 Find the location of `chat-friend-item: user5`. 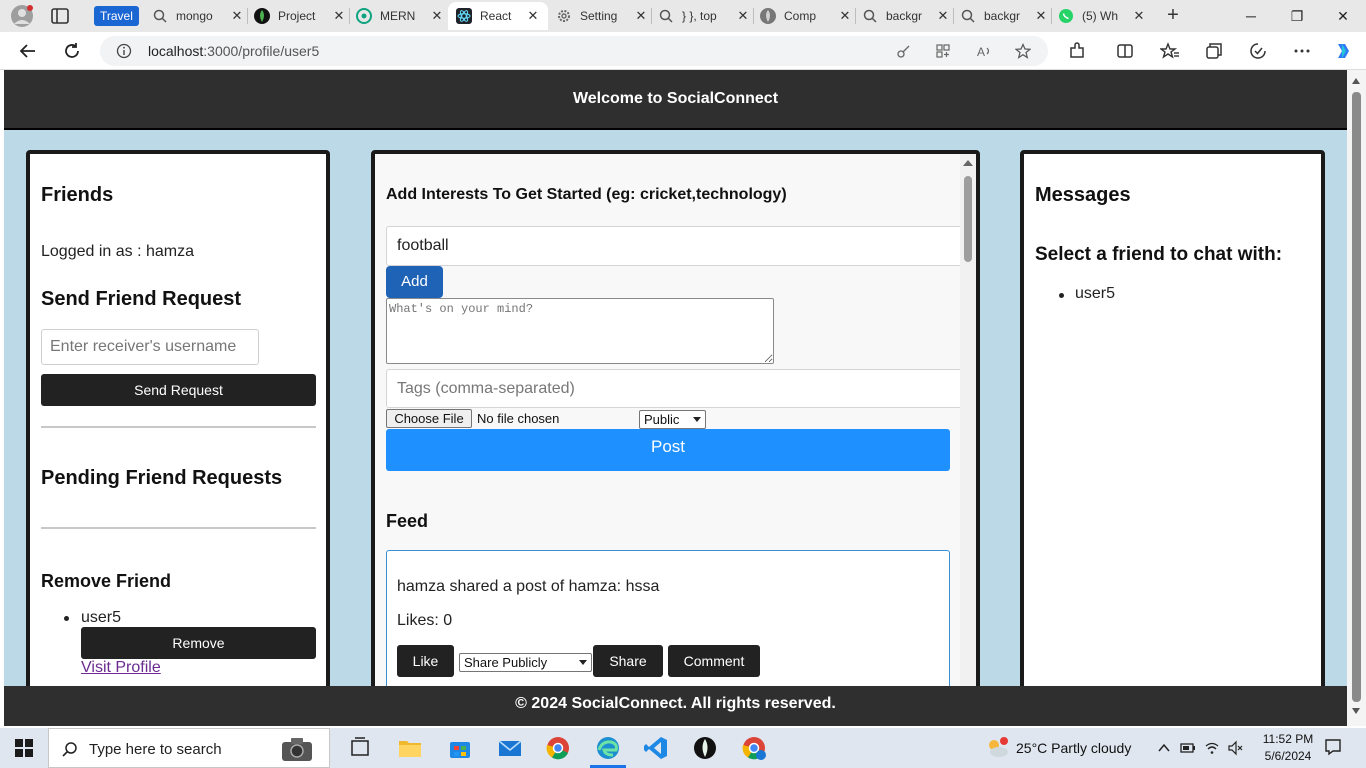

chat-friend-item: user5 is located at coordinates (1095, 294).